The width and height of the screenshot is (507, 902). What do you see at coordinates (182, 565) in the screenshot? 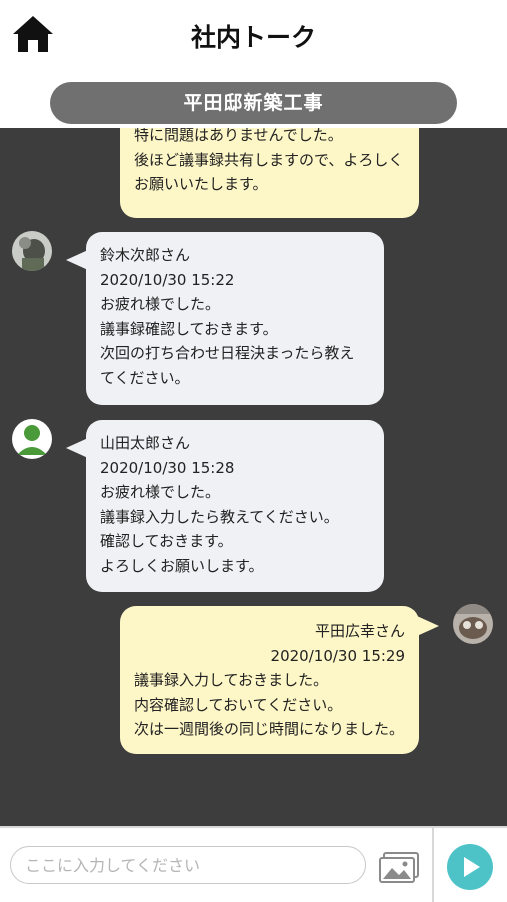
I see `message-text: よろしくお願いします。` at bounding box center [182, 565].